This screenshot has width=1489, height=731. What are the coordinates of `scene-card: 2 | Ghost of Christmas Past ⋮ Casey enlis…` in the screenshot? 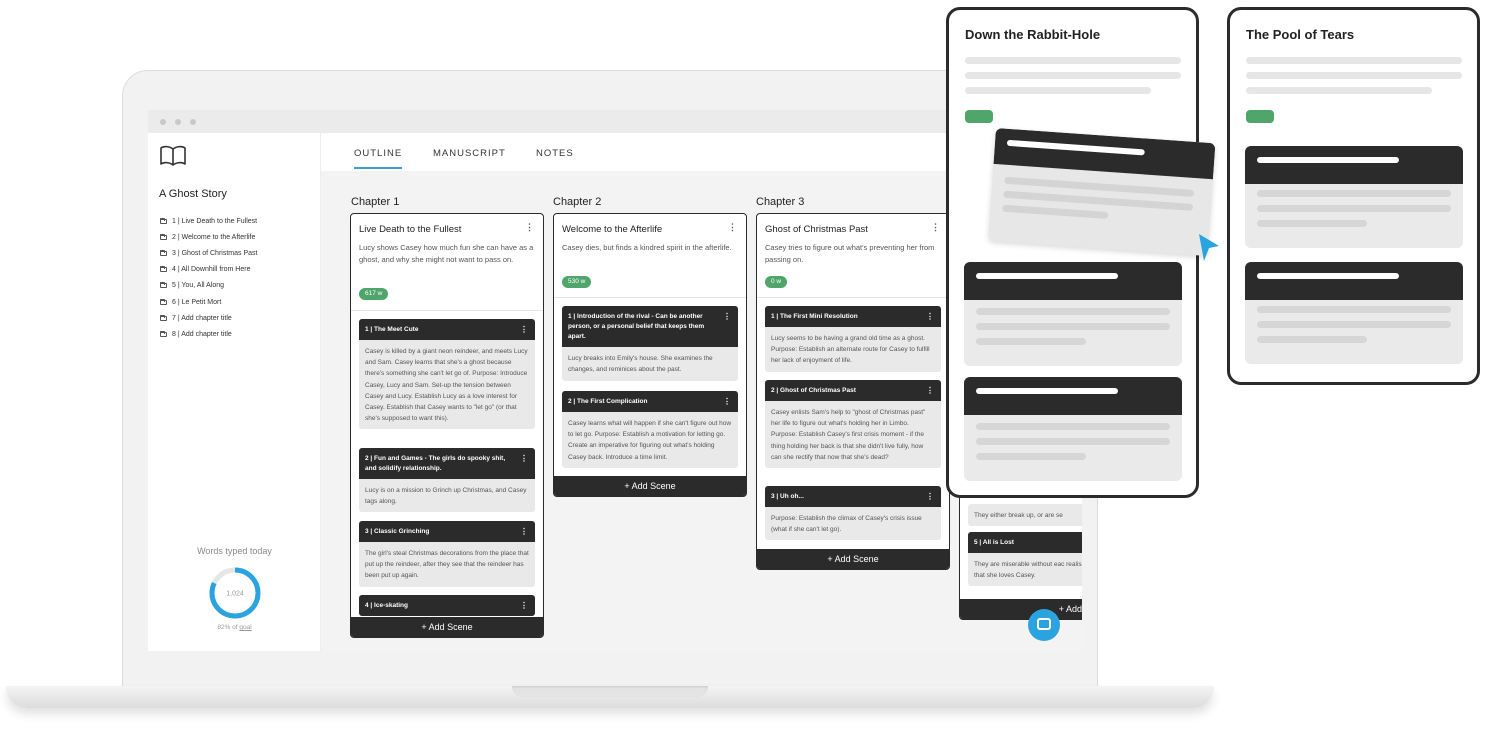 It's located at (853, 424).